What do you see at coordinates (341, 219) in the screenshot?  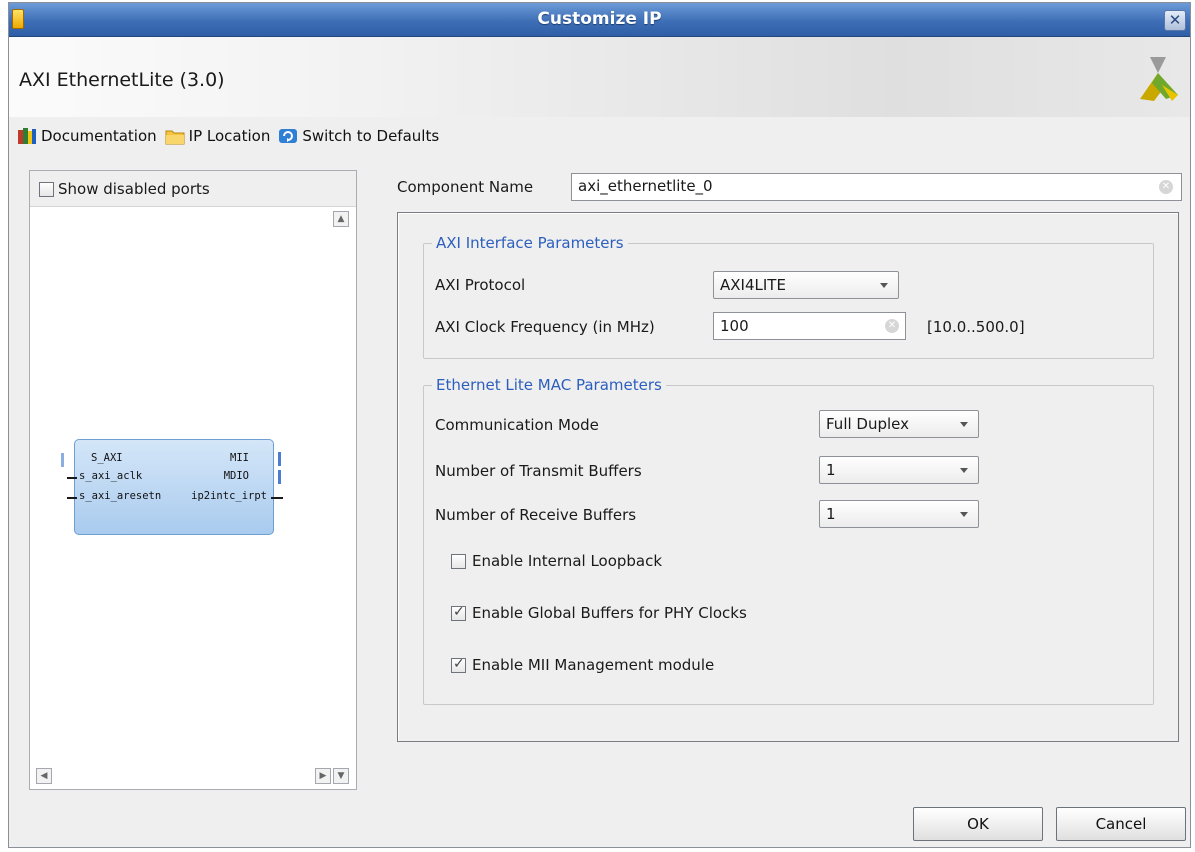 I see `scroll-up-arrow: ▲` at bounding box center [341, 219].